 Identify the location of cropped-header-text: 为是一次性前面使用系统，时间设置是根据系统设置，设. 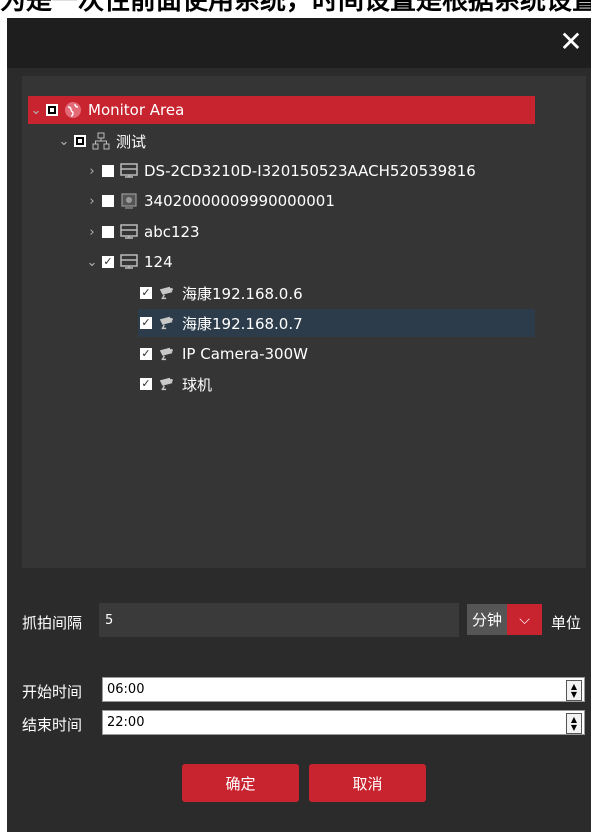
(295, 9).